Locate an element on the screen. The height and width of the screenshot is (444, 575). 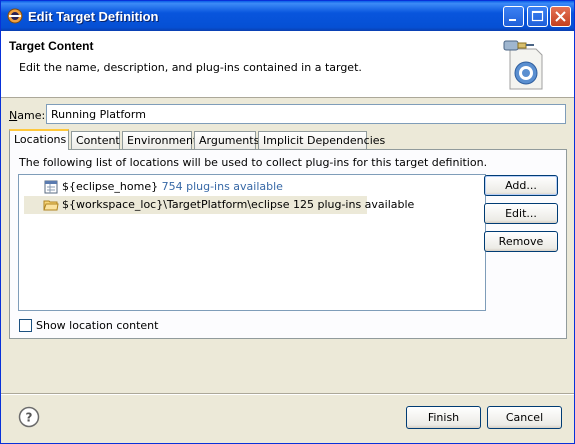
eclipse-logo-icon is located at coordinates (15, 16).